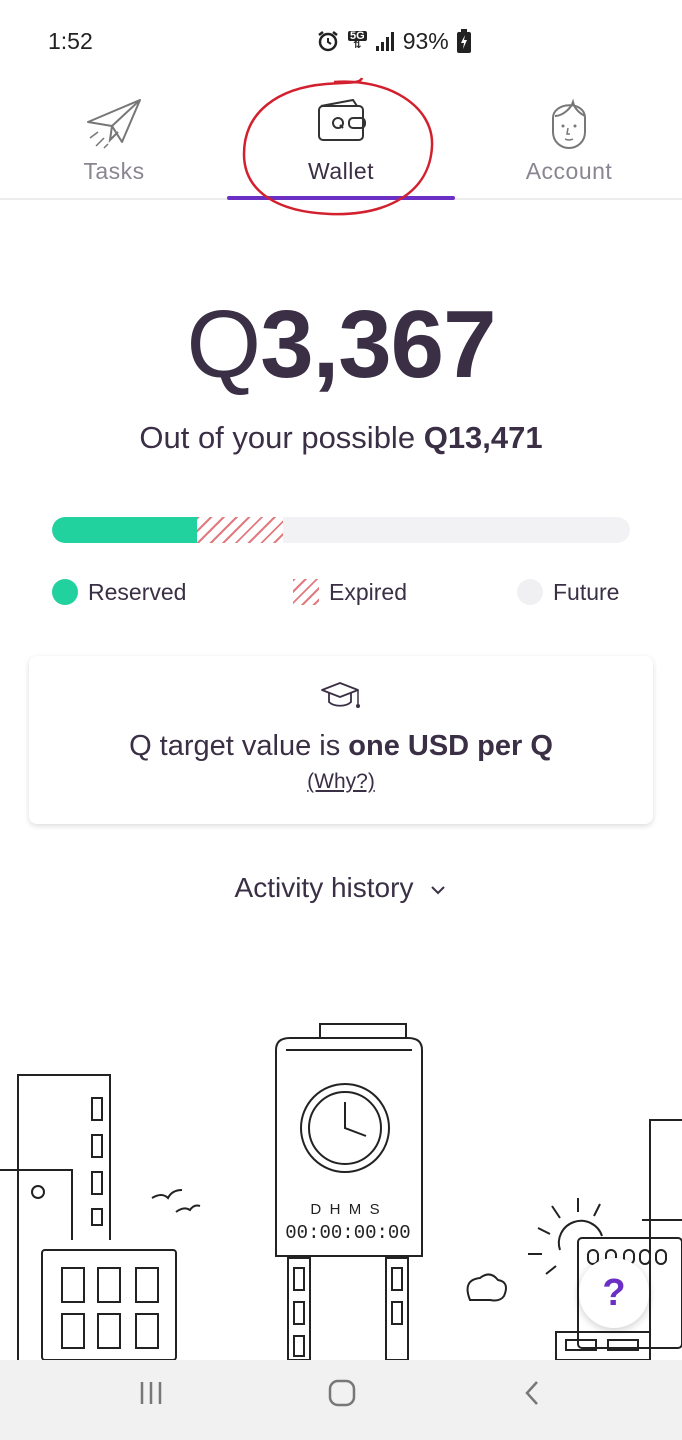 The height and width of the screenshot is (1440, 682). What do you see at coordinates (224, 344) in the screenshot?
I see `balance-currency-symbol: Q` at bounding box center [224, 344].